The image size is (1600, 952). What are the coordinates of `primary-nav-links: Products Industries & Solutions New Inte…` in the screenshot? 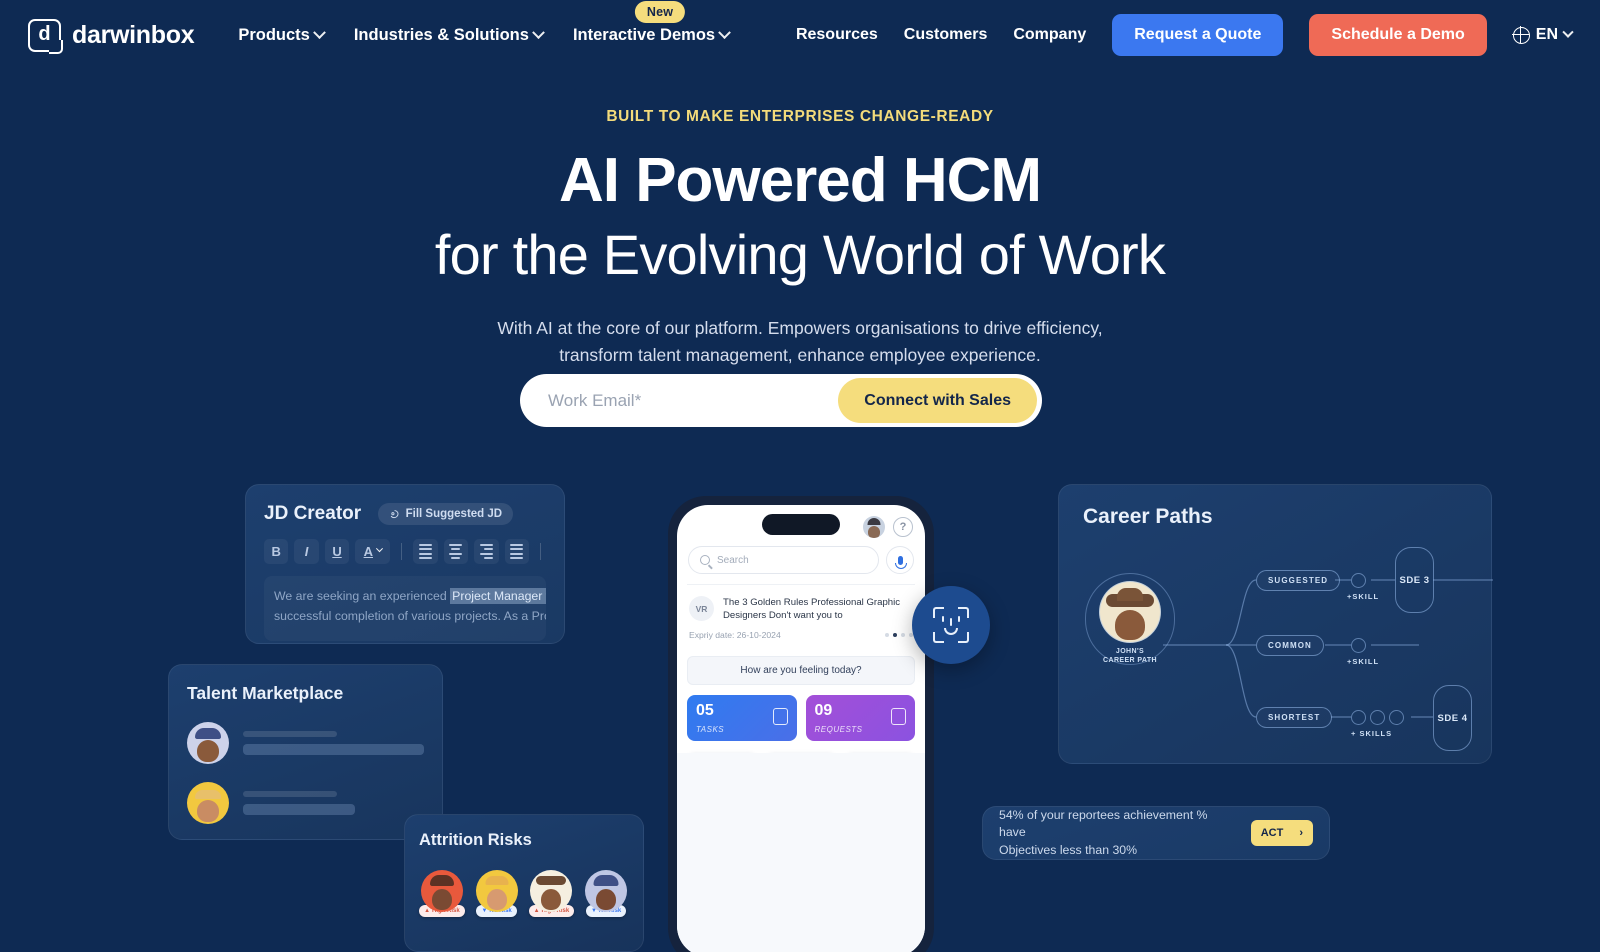 It's located at (484, 22).